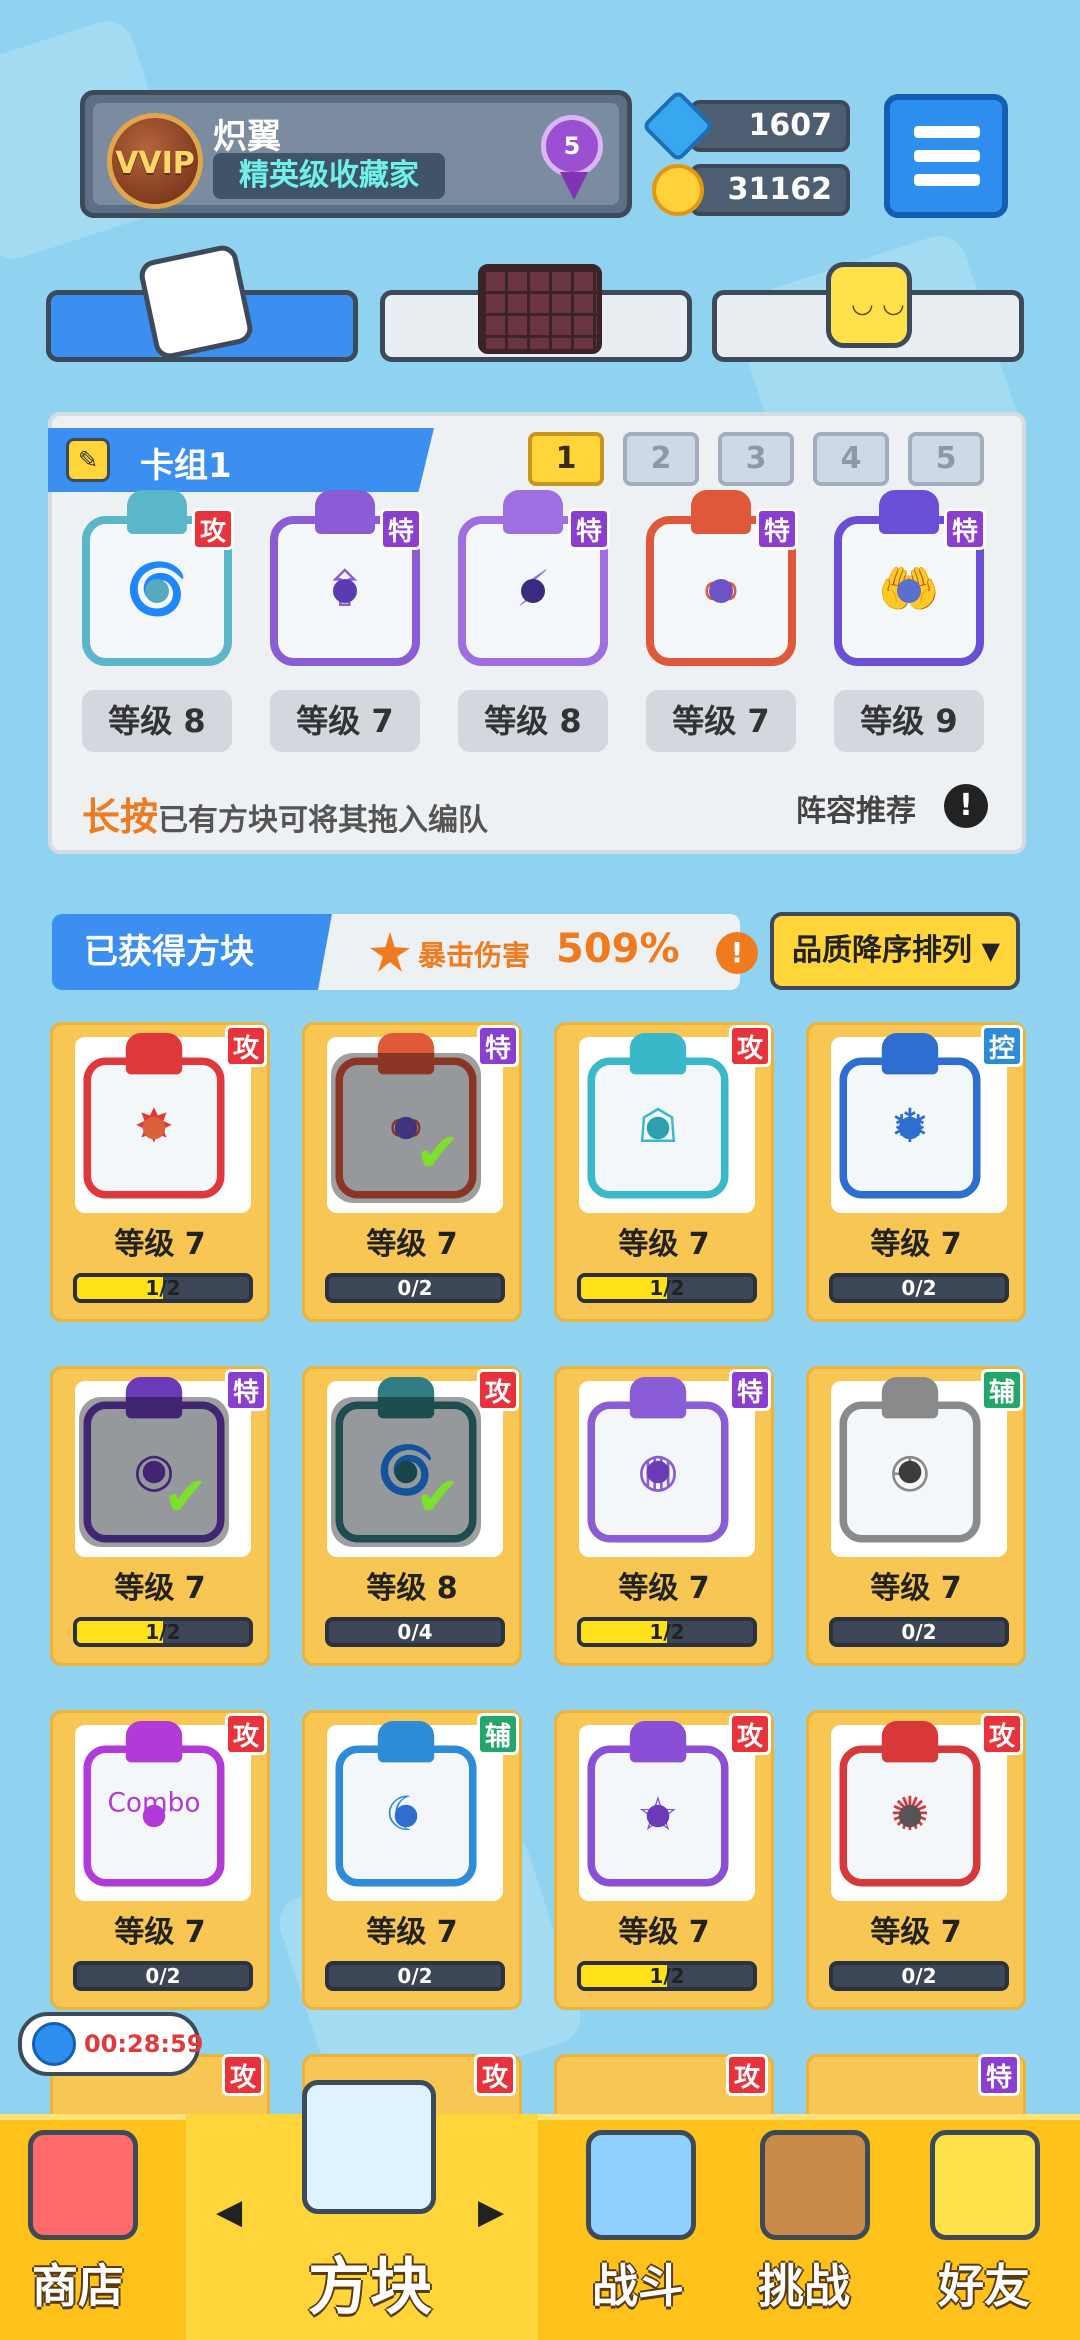  I want to click on owned-block-card: ☾辅等级 7 0/2, so click(412, 1860).